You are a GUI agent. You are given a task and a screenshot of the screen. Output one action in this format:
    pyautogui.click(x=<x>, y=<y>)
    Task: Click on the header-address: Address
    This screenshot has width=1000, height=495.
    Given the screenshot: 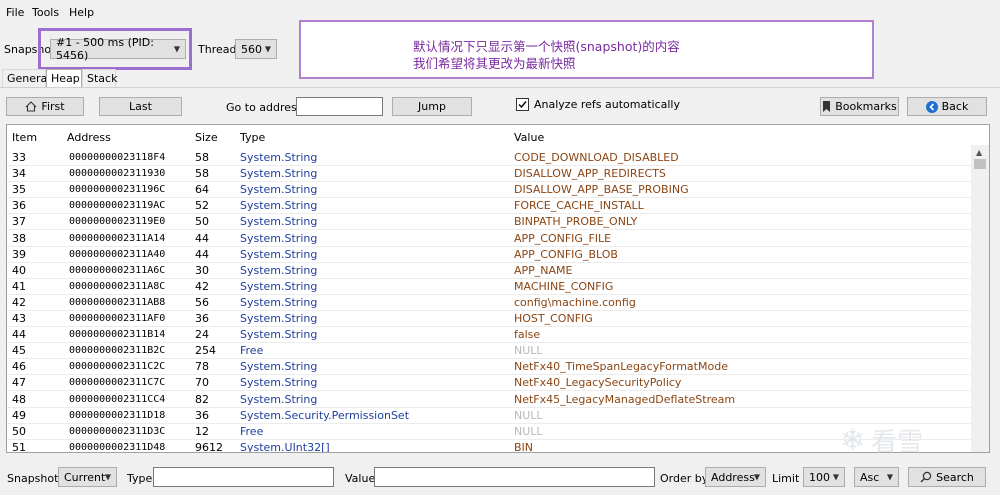 What is the action you would take?
    pyautogui.click(x=89, y=137)
    